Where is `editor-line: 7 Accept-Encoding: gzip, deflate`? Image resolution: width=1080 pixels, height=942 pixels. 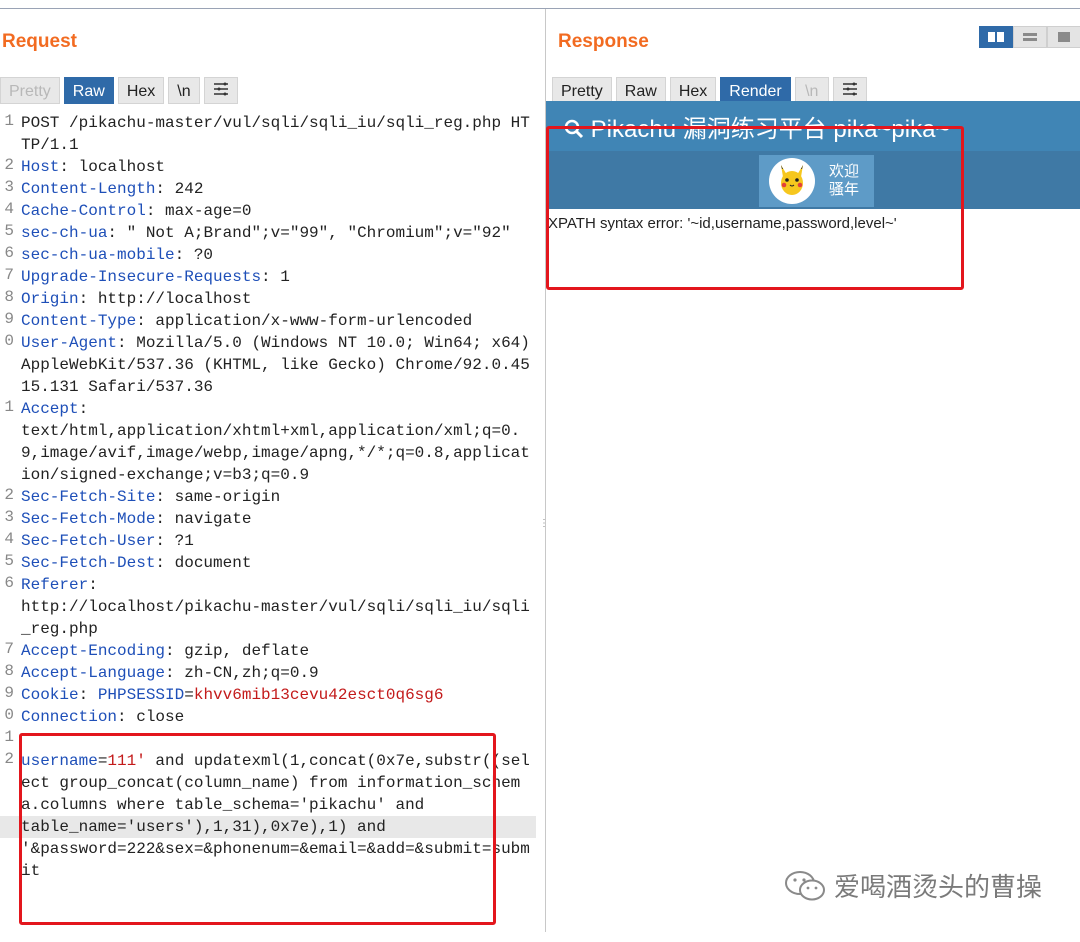
editor-line: 7 Accept-Encoding: gzip, deflate is located at coordinates (270, 651).